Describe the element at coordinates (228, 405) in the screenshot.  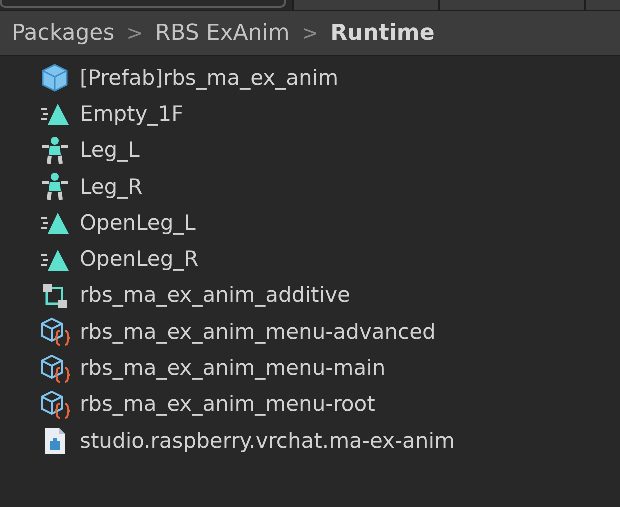
I see `asset-item: rbs_ma_ex_anim_menu-root` at that location.